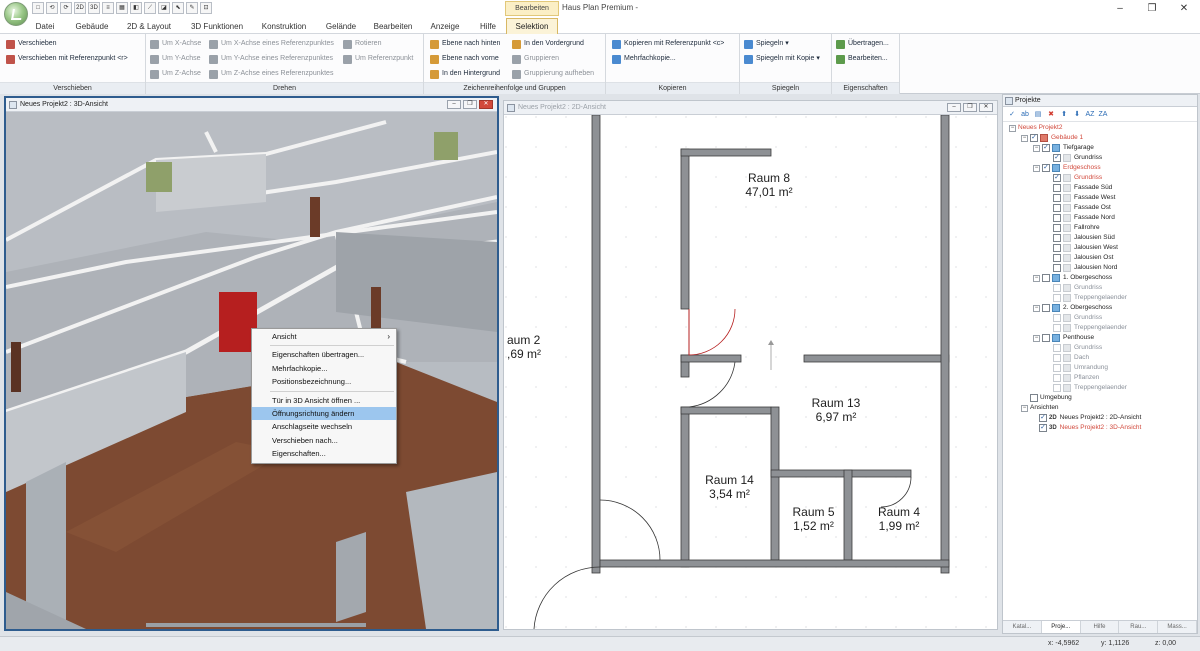 This screenshot has width=1200, height=651. What do you see at coordinates (1063, 338) in the screenshot?
I see `tree-item-penthouse: − Penthouse` at bounding box center [1063, 338].